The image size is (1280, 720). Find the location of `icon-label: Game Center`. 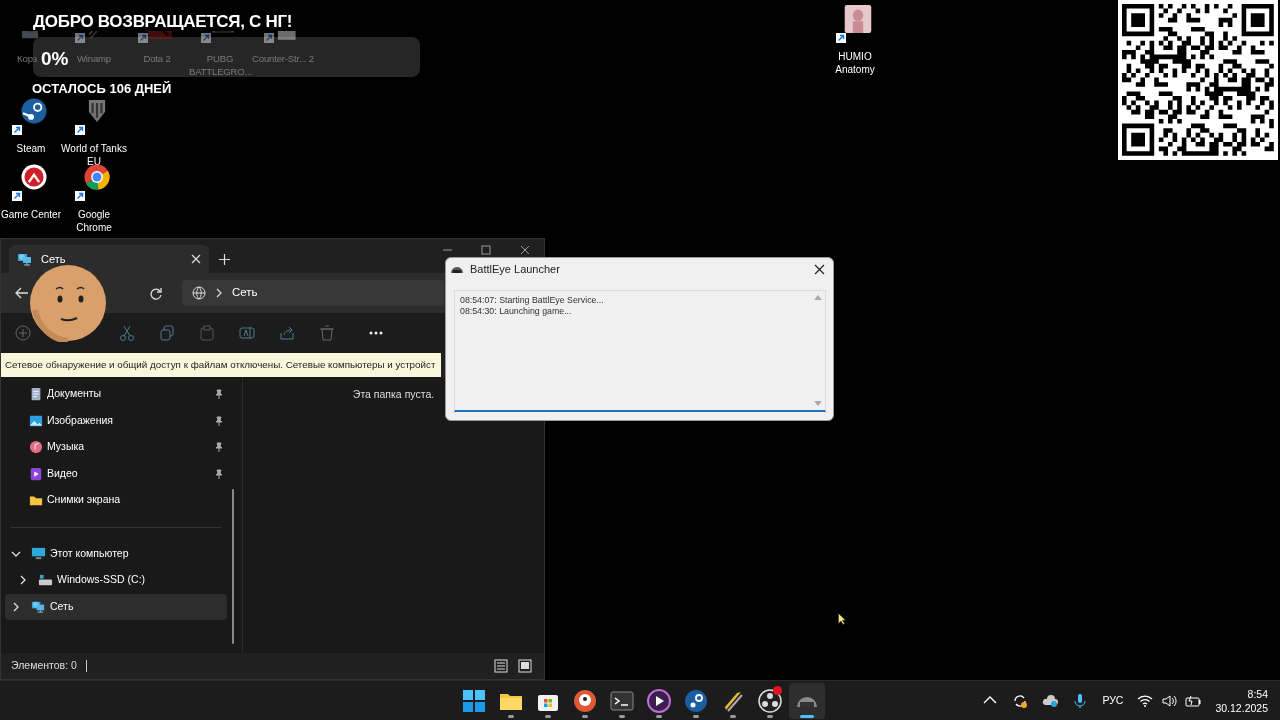

icon-label: Game Center is located at coordinates (31, 215).